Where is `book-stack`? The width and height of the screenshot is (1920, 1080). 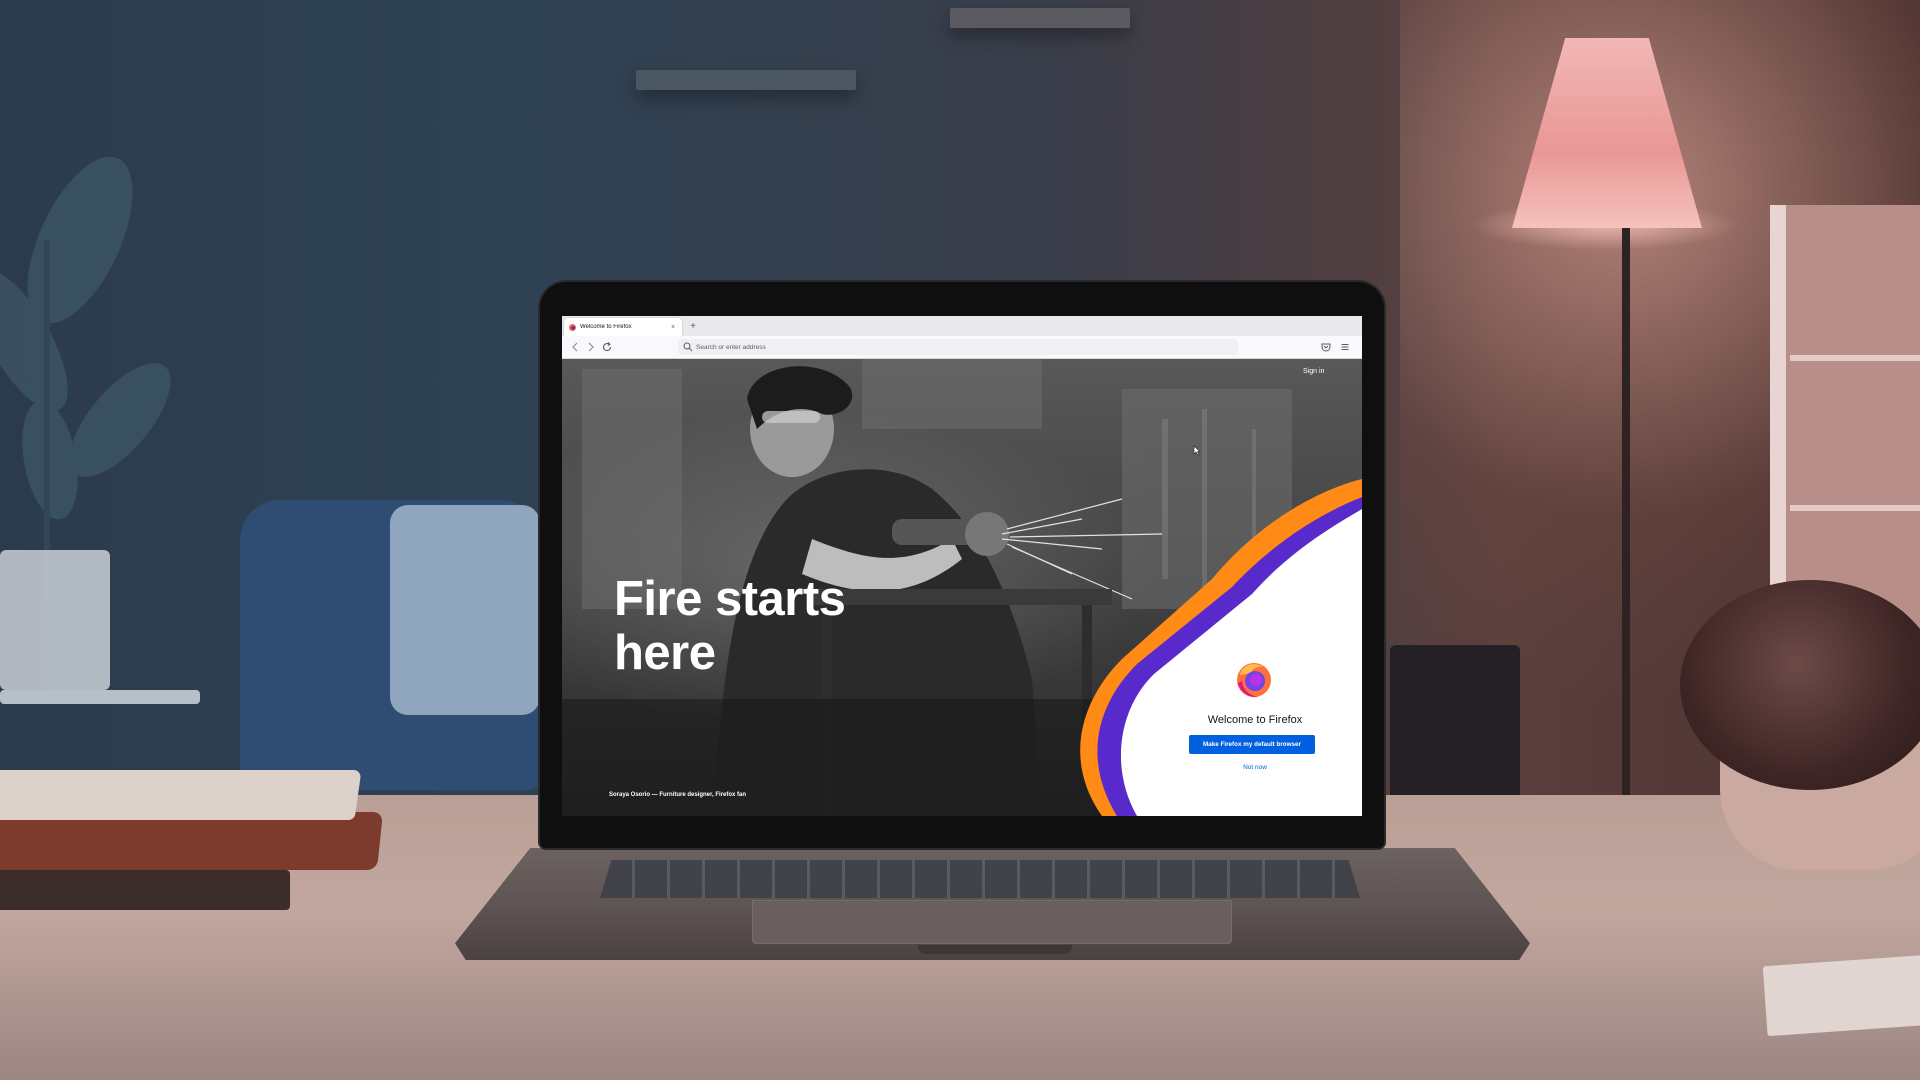 book-stack is located at coordinates (195, 840).